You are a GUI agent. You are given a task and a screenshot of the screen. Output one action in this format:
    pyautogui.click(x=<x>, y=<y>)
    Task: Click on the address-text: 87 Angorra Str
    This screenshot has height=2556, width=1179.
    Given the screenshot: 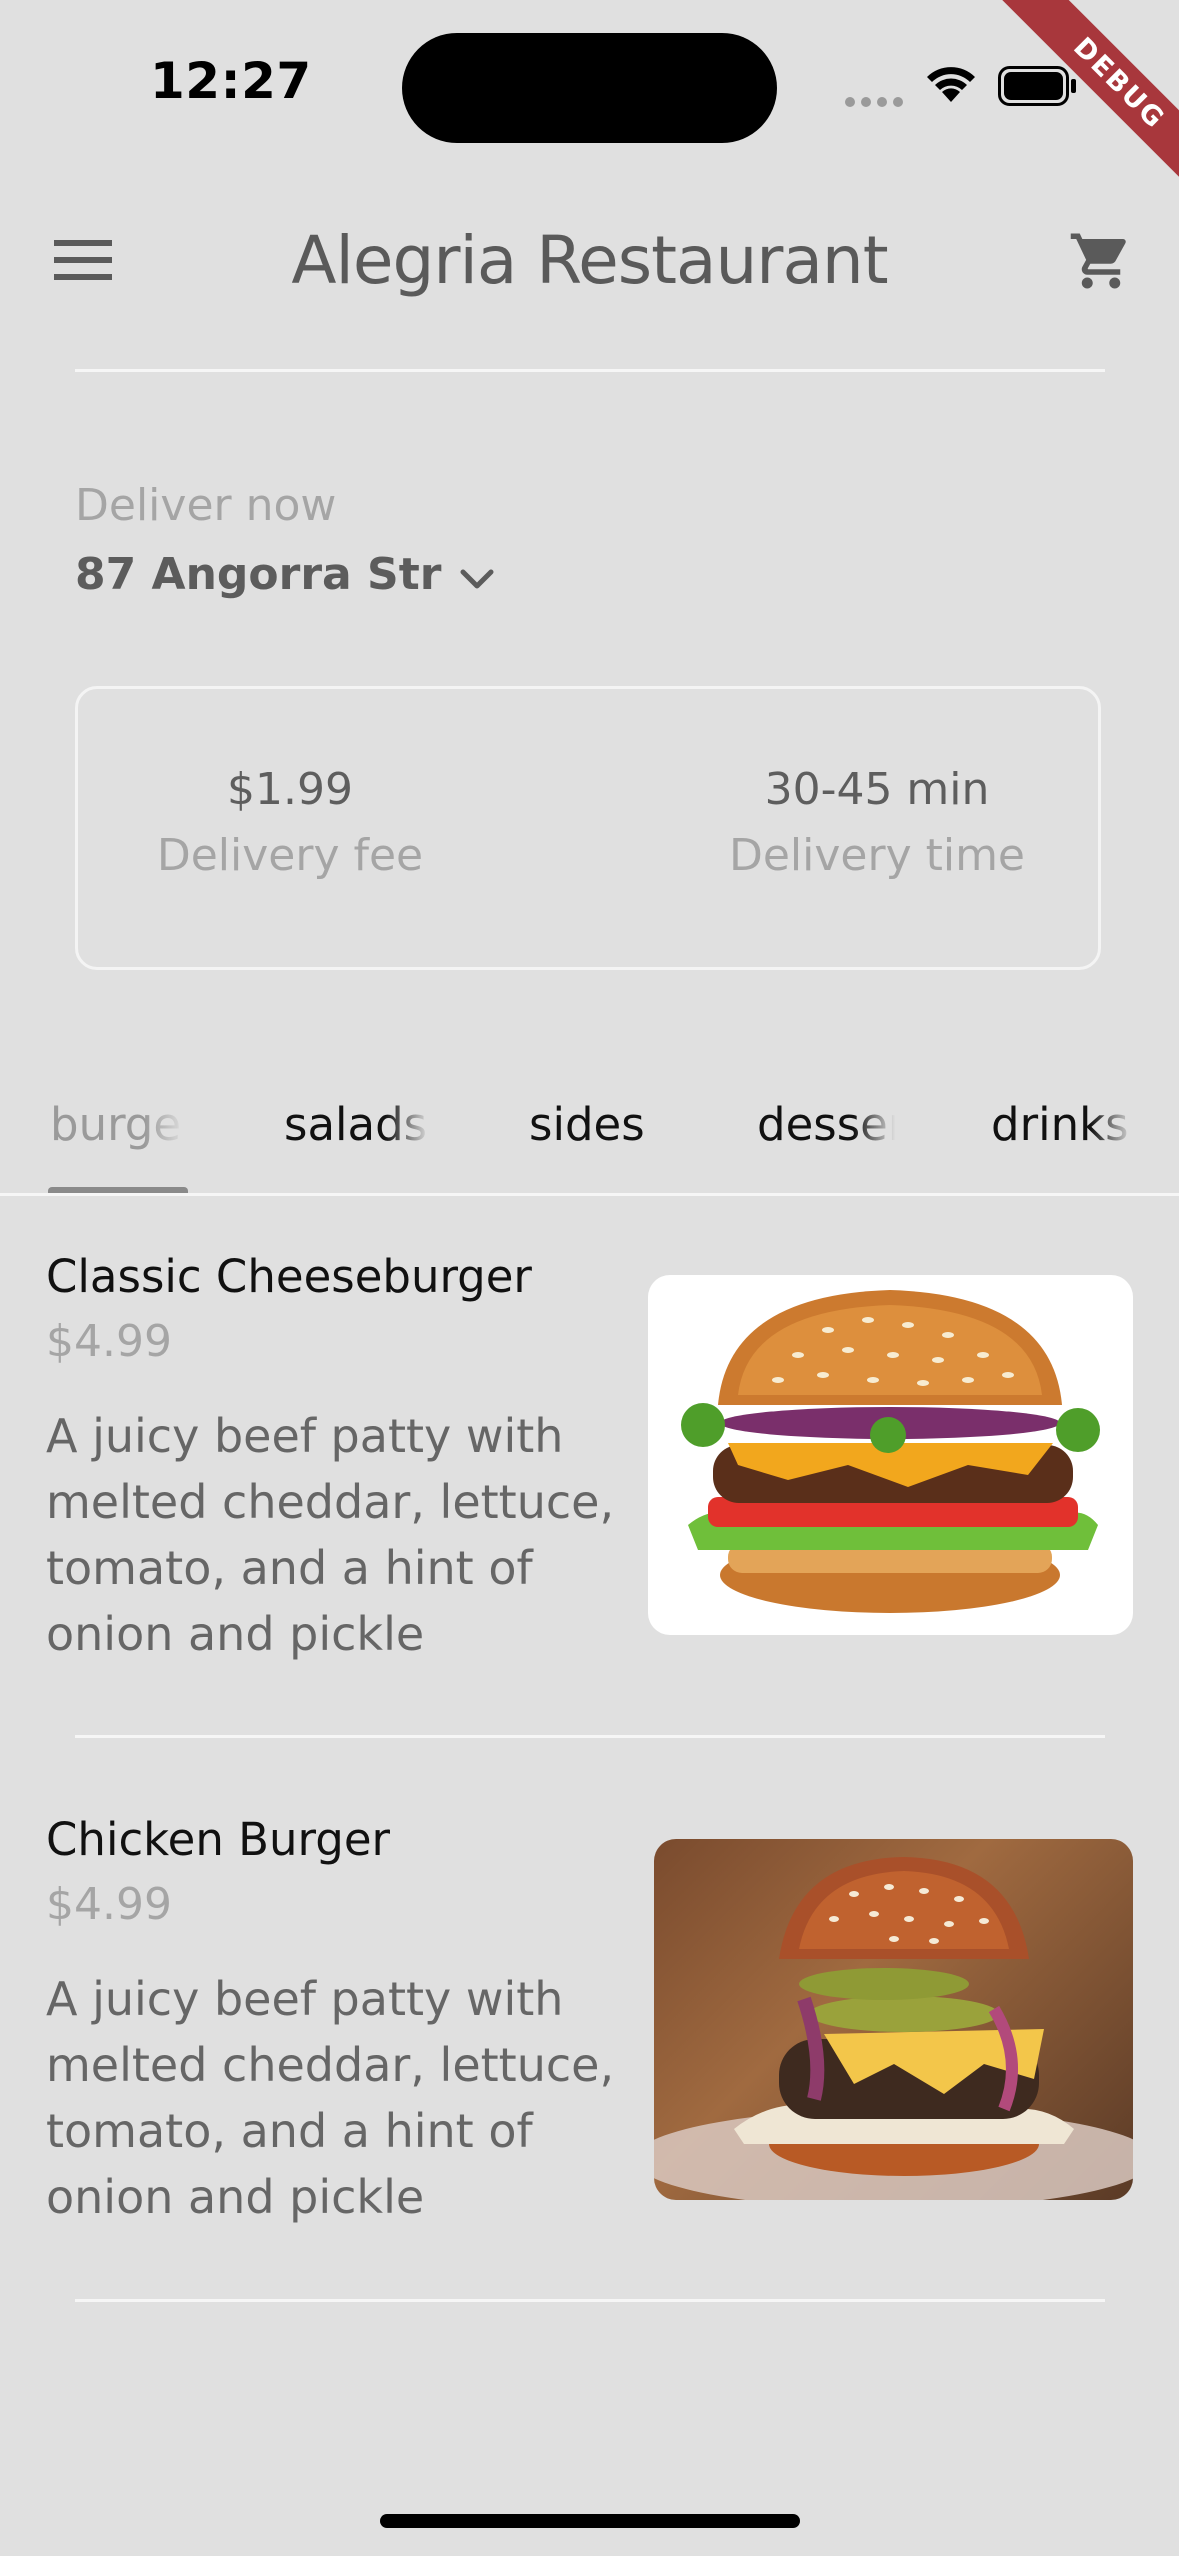 What is the action you would take?
    pyautogui.click(x=258, y=574)
    